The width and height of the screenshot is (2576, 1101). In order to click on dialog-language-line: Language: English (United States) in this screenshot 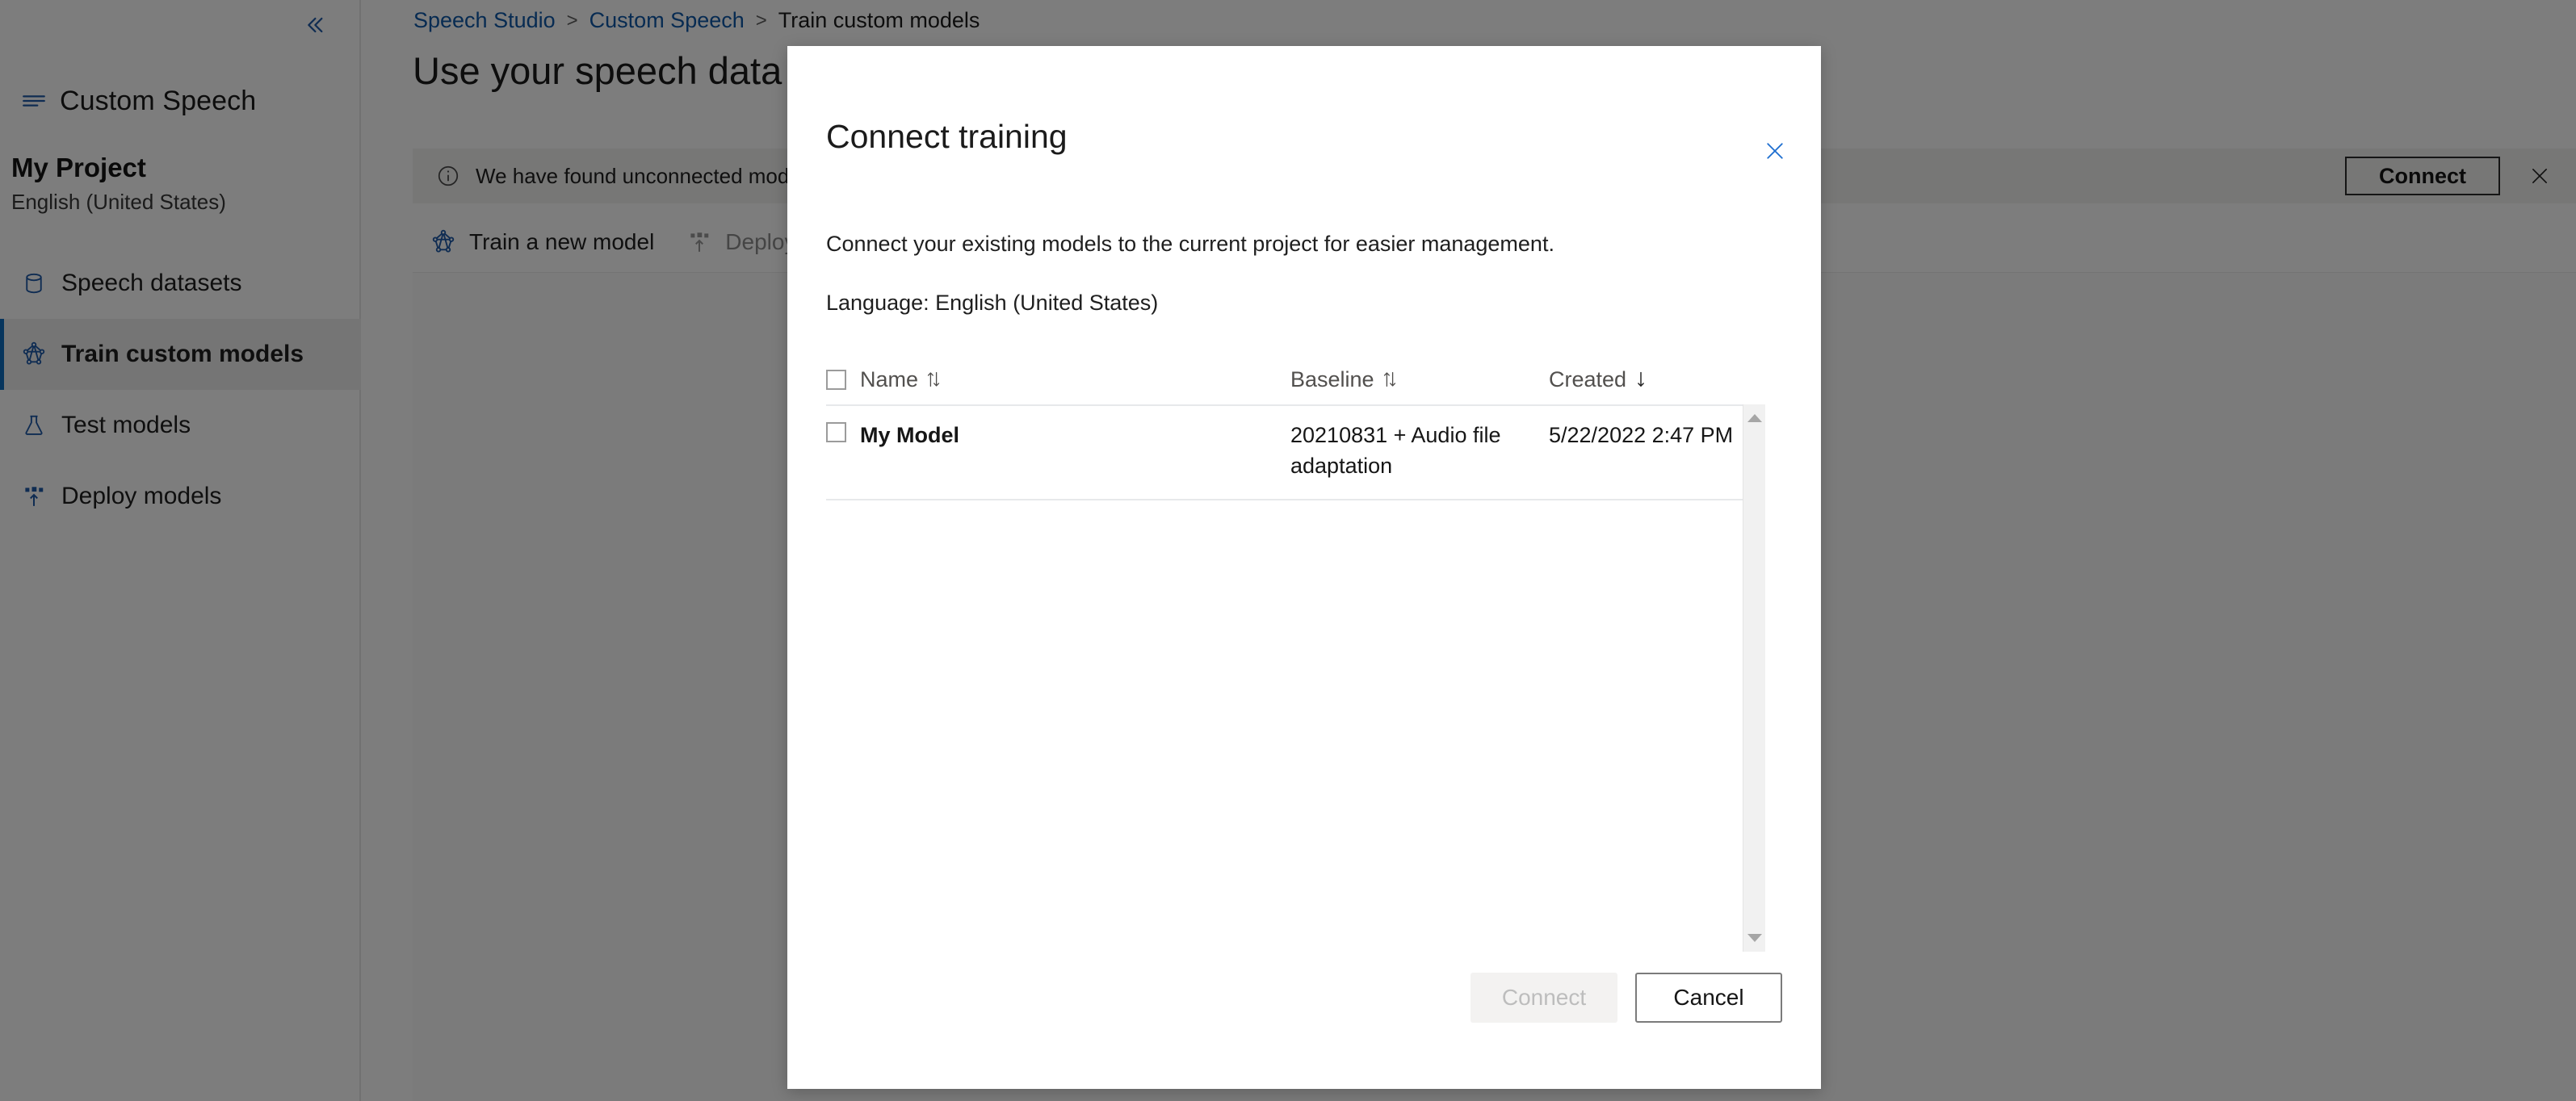, I will do `click(992, 303)`.